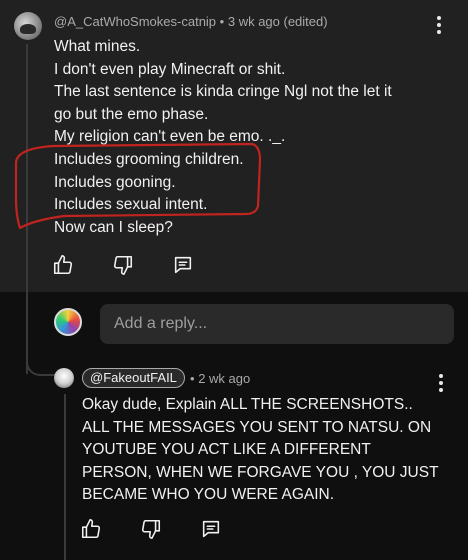  Describe the element at coordinates (260, 472) in the screenshot. I see `reply-line: PERSON, WHEN WE FORGAVE YOU , YOU JUST` at that location.